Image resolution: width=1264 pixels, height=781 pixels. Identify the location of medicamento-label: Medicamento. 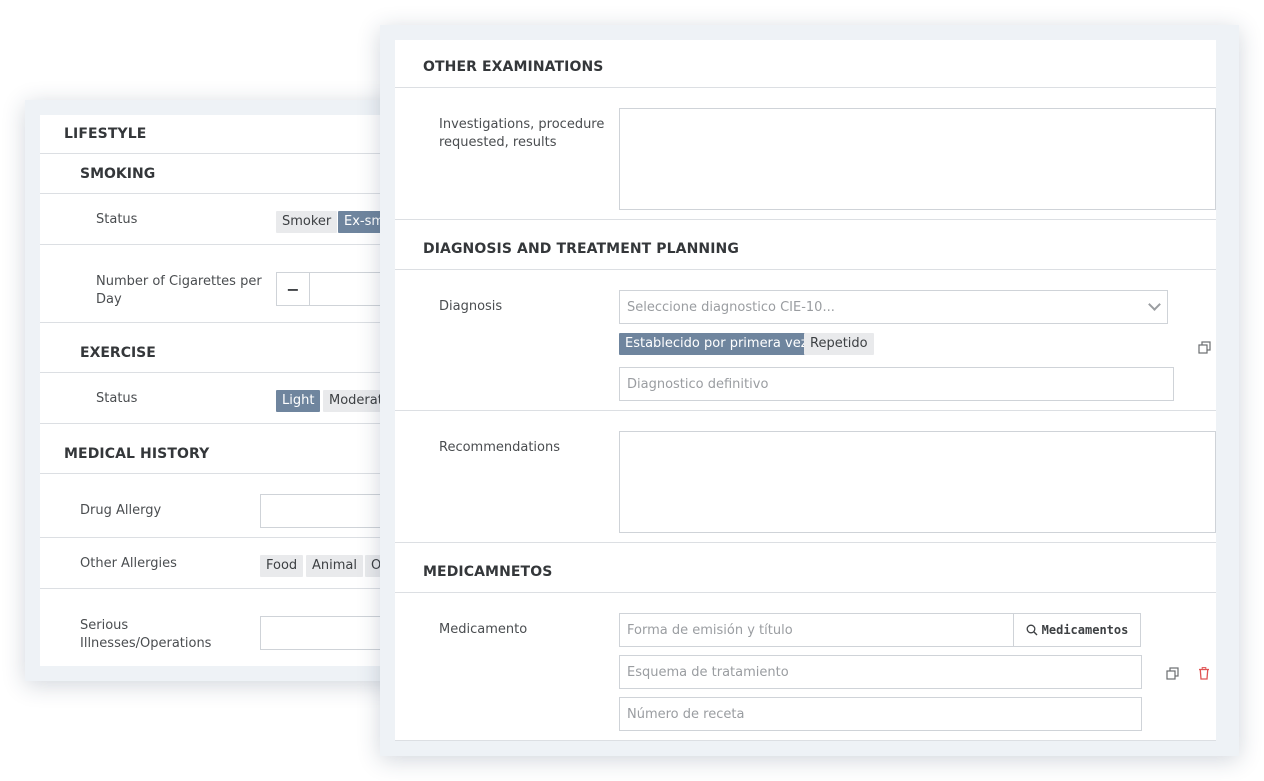
(483, 629).